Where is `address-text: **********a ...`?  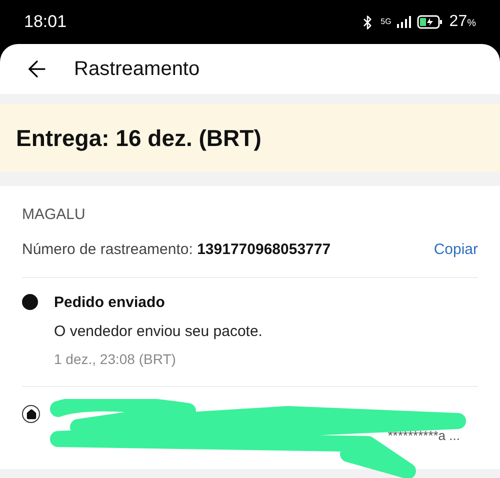
address-text: **********a ... is located at coordinates (424, 435).